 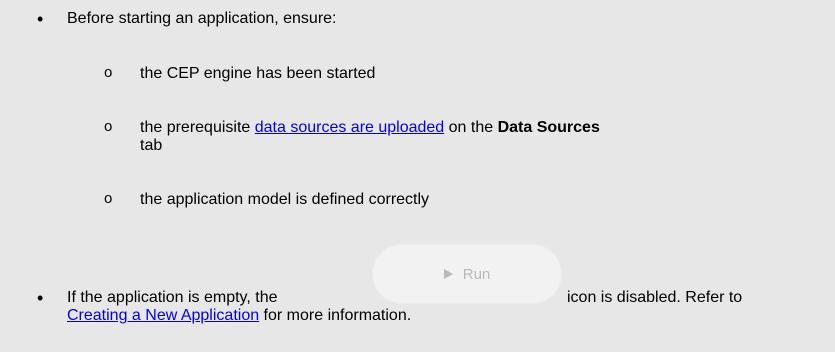 I want to click on bullet-text-if-empty-suffix: icon is disabled. Refer to, so click(x=655, y=297).